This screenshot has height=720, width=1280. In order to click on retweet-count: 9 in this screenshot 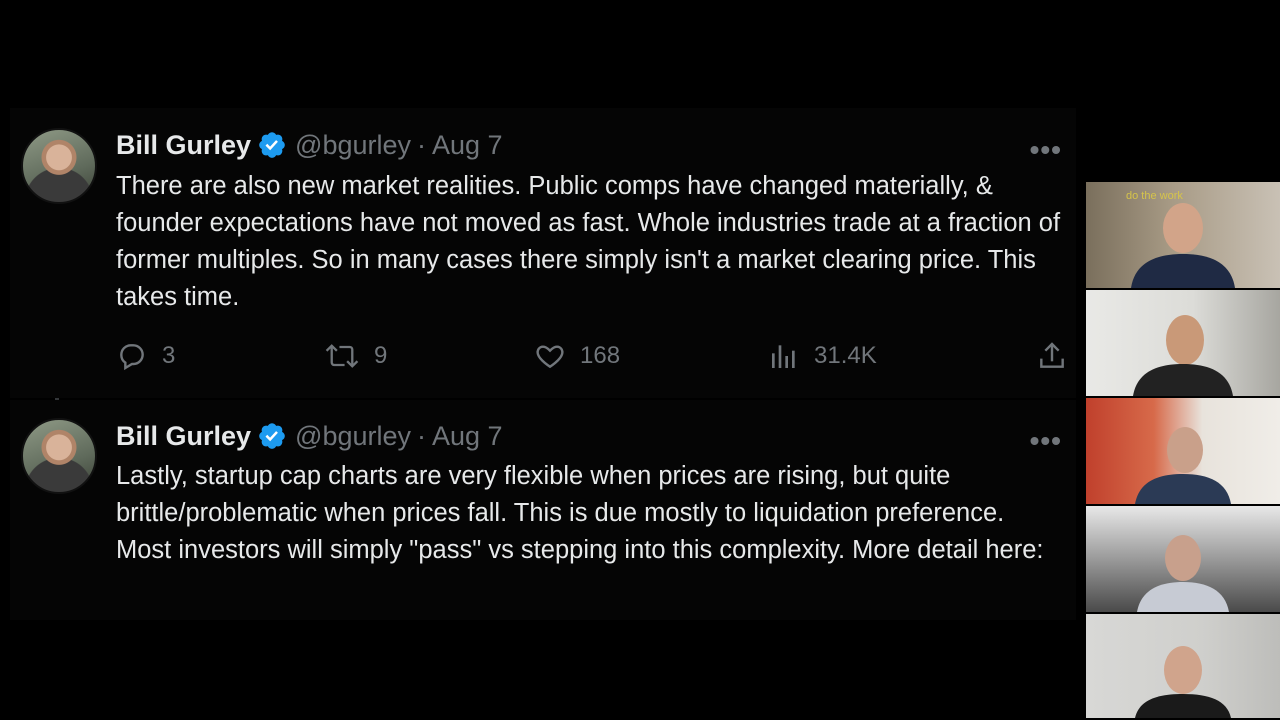, I will do `click(381, 355)`.